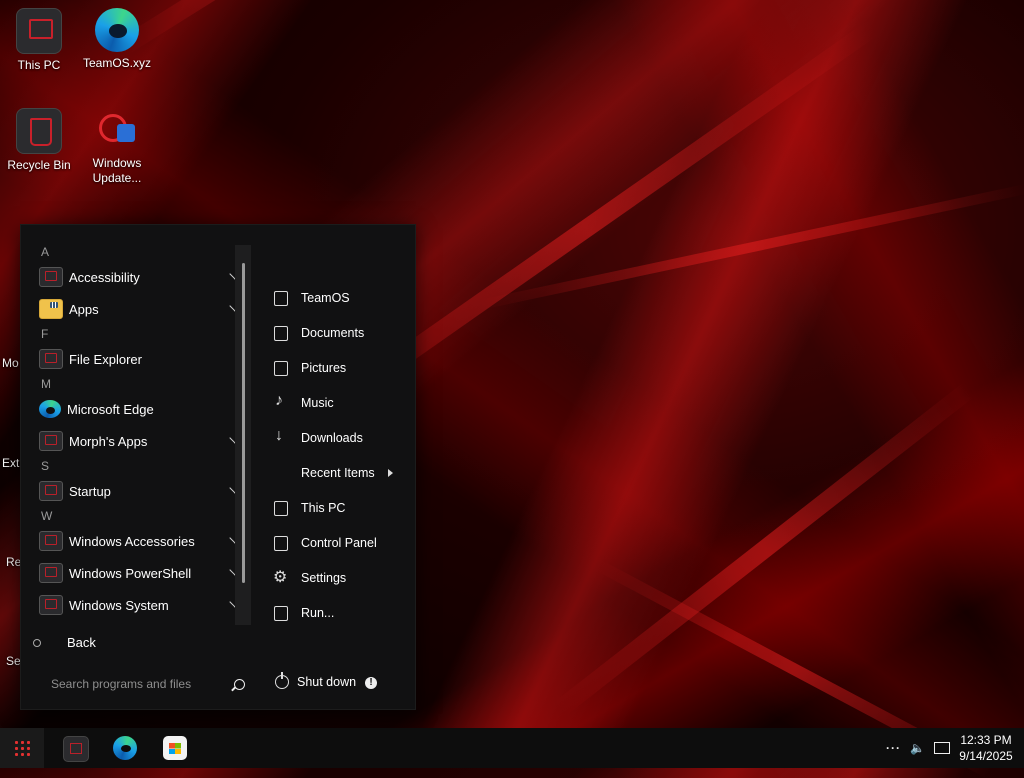 Image resolution: width=1024 pixels, height=778 pixels. What do you see at coordinates (371, 683) in the screenshot?
I see `shutdown-options-icon: !` at bounding box center [371, 683].